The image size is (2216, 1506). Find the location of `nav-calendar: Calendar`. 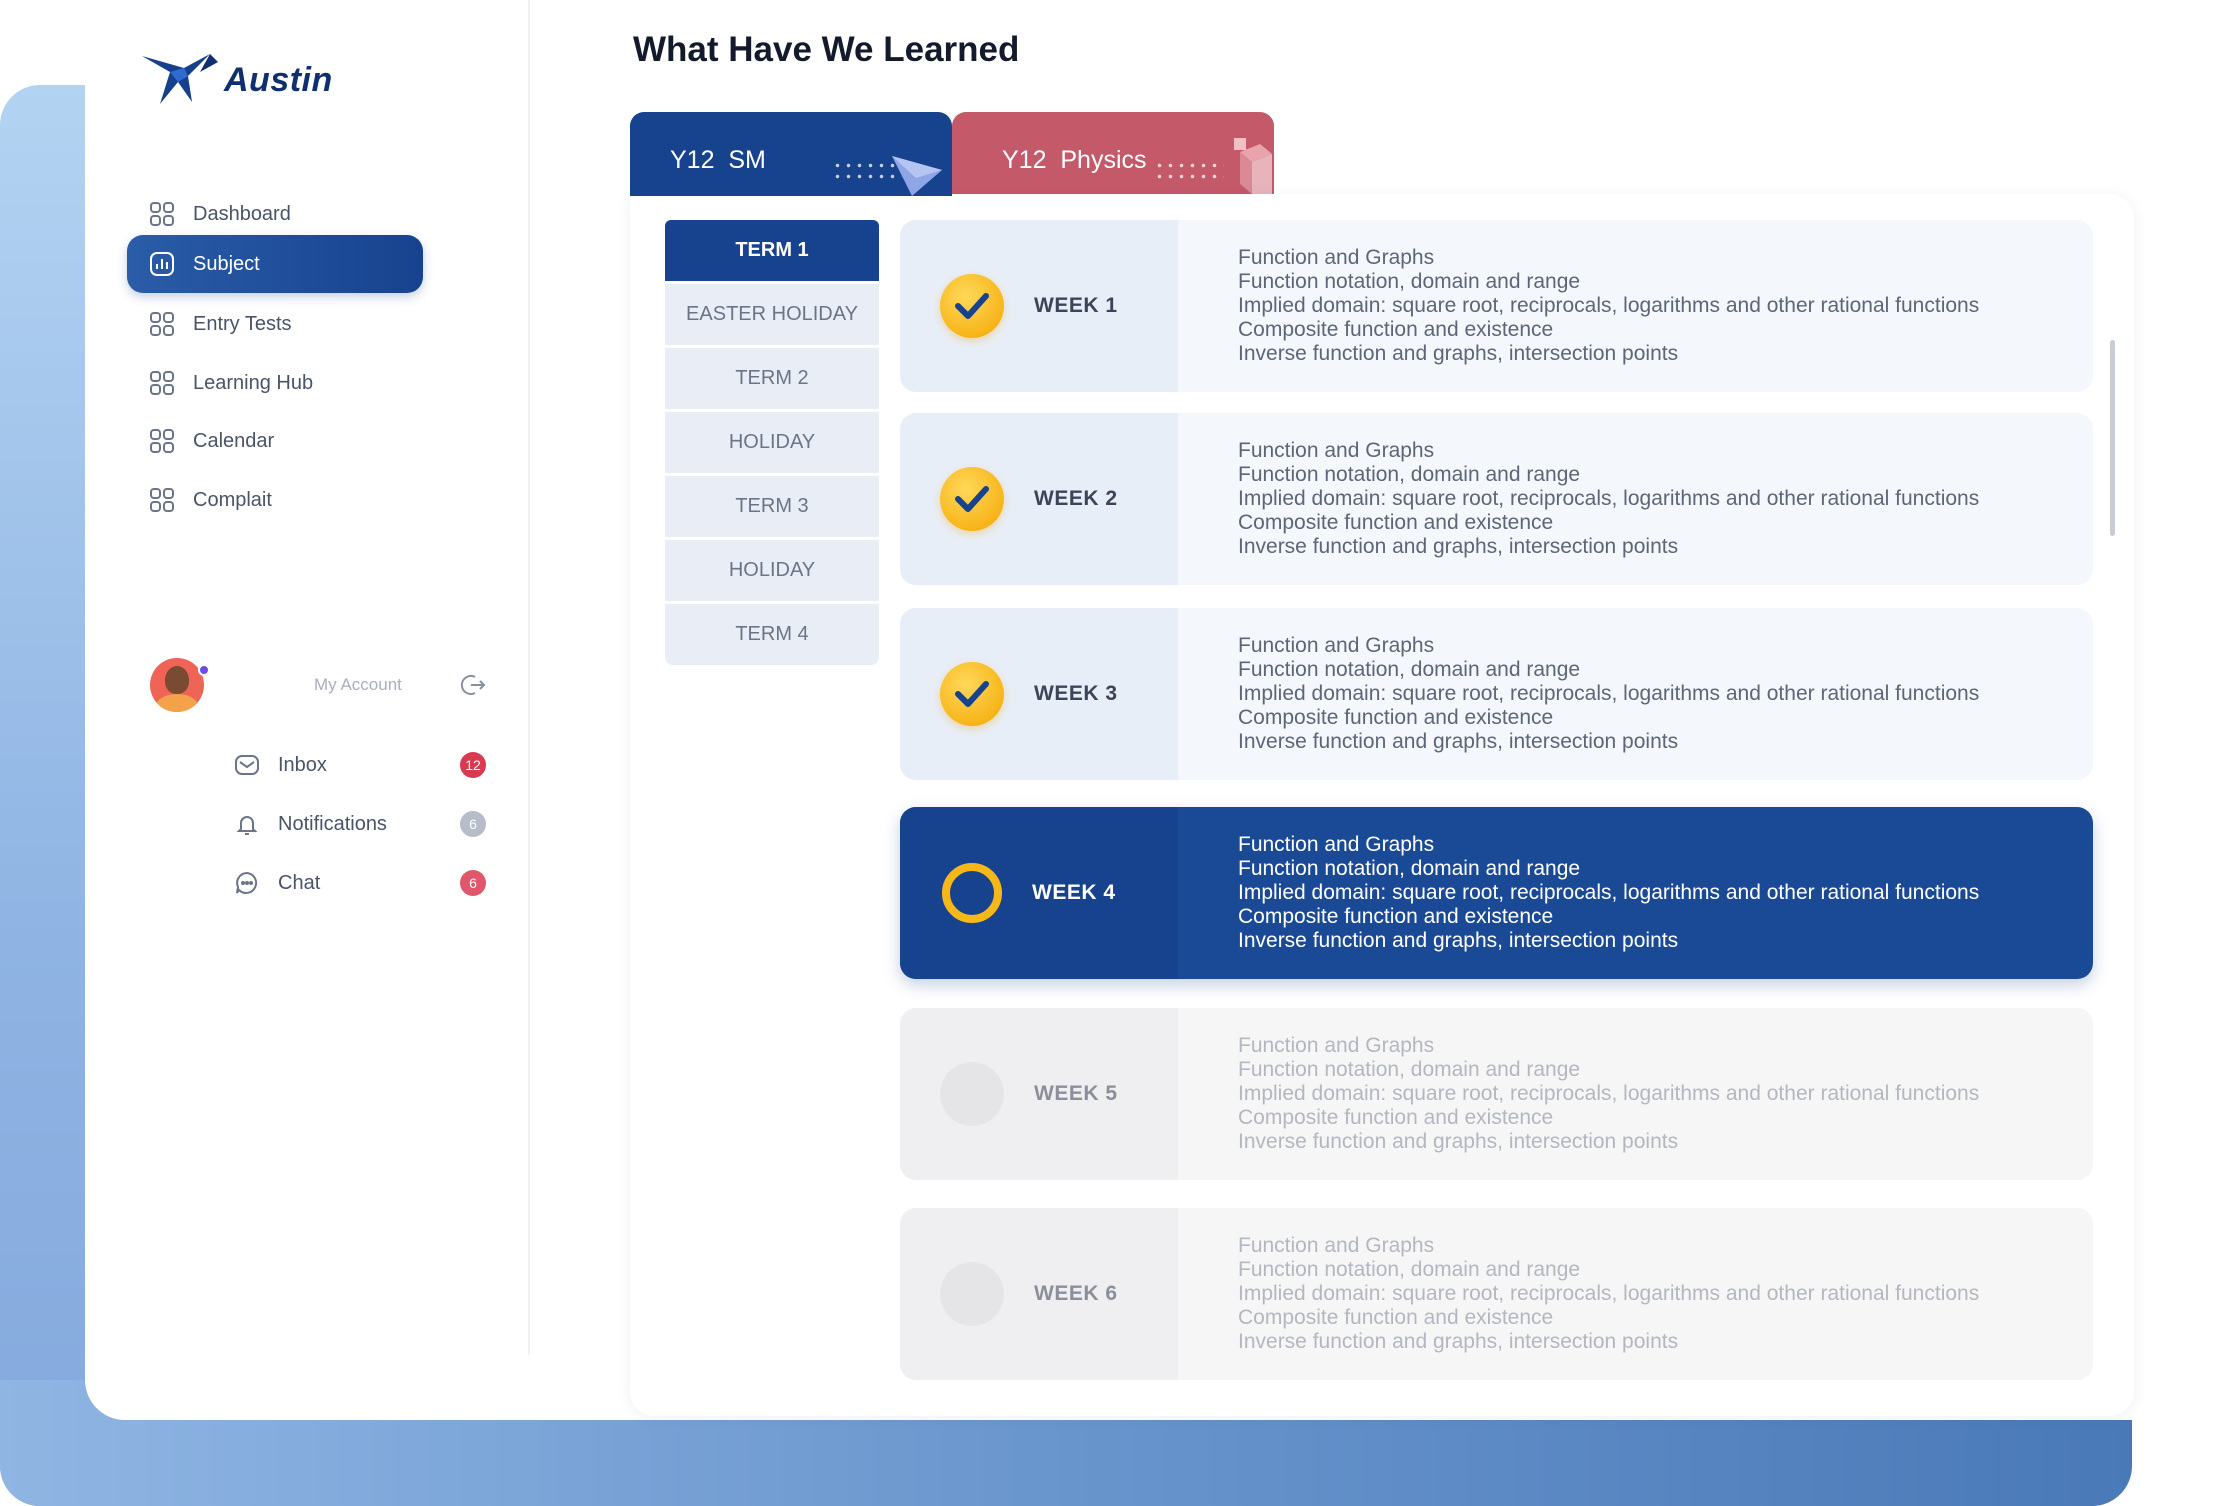

nav-calendar: Calendar is located at coordinates (275, 441).